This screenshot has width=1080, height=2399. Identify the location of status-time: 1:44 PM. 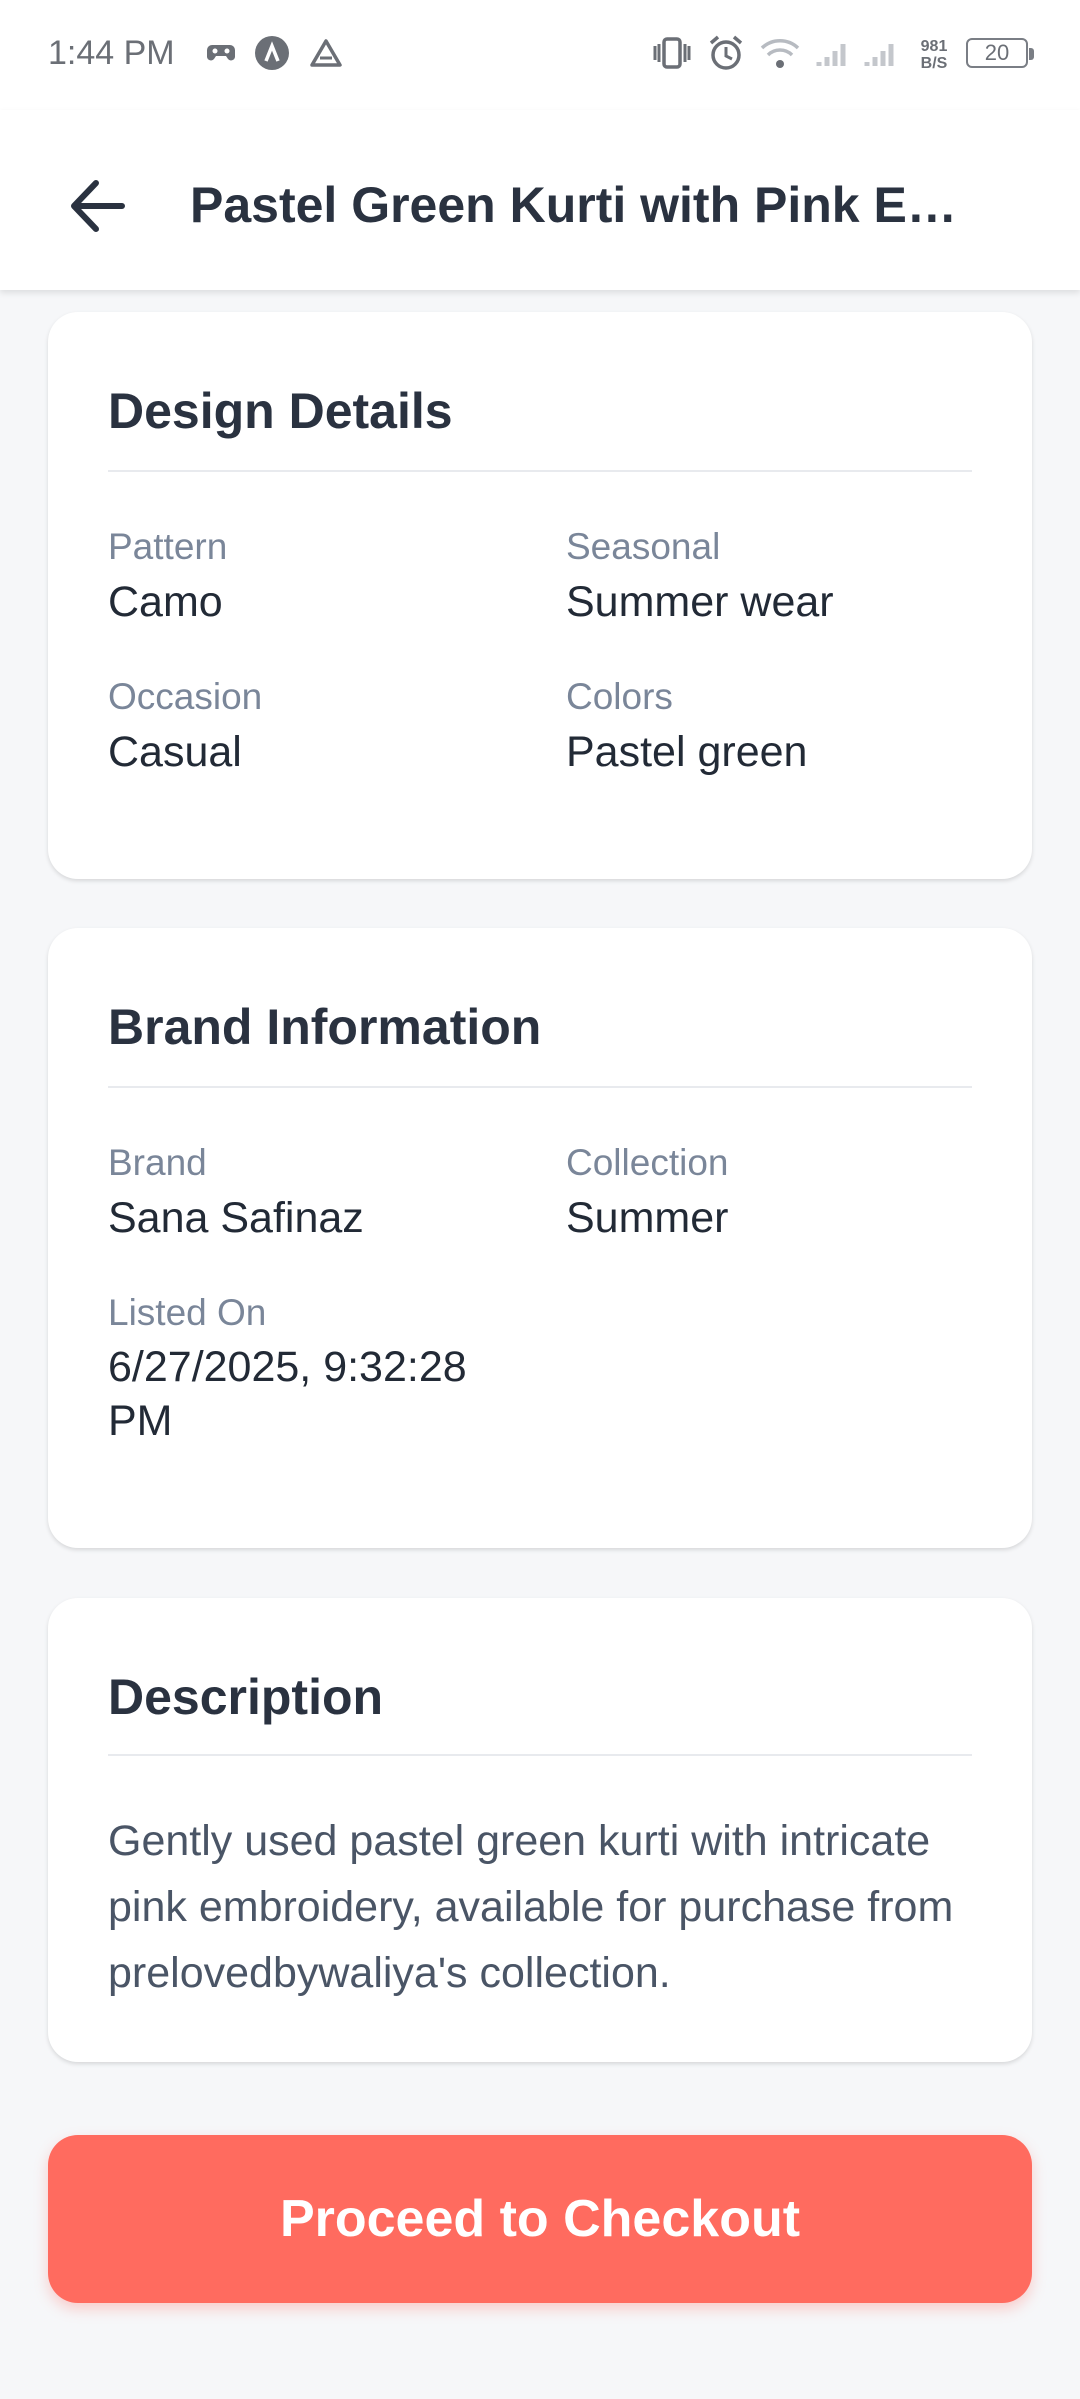
(111, 53).